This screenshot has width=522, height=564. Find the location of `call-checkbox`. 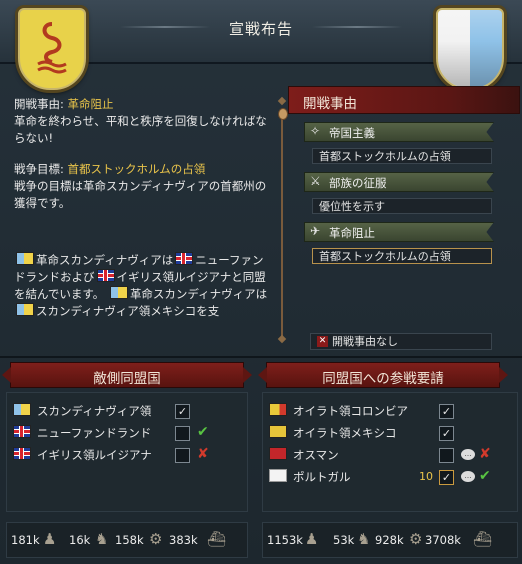

call-checkbox is located at coordinates (446, 455).